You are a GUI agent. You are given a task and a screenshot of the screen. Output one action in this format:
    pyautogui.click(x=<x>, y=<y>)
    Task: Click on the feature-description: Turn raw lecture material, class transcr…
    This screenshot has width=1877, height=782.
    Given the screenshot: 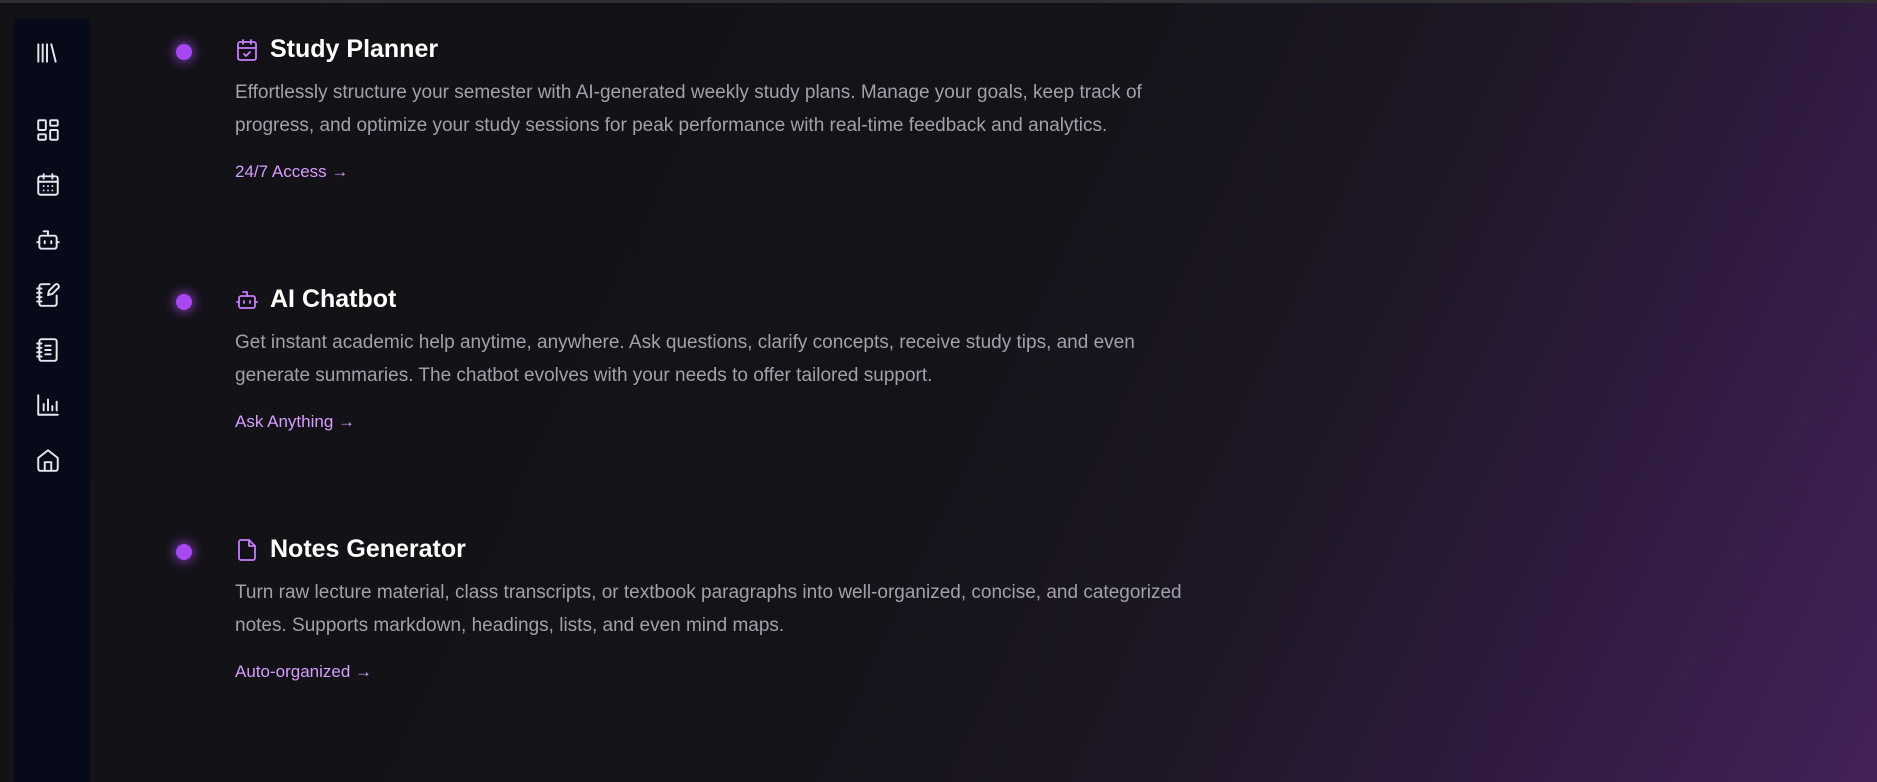 What is the action you would take?
    pyautogui.click(x=708, y=609)
    